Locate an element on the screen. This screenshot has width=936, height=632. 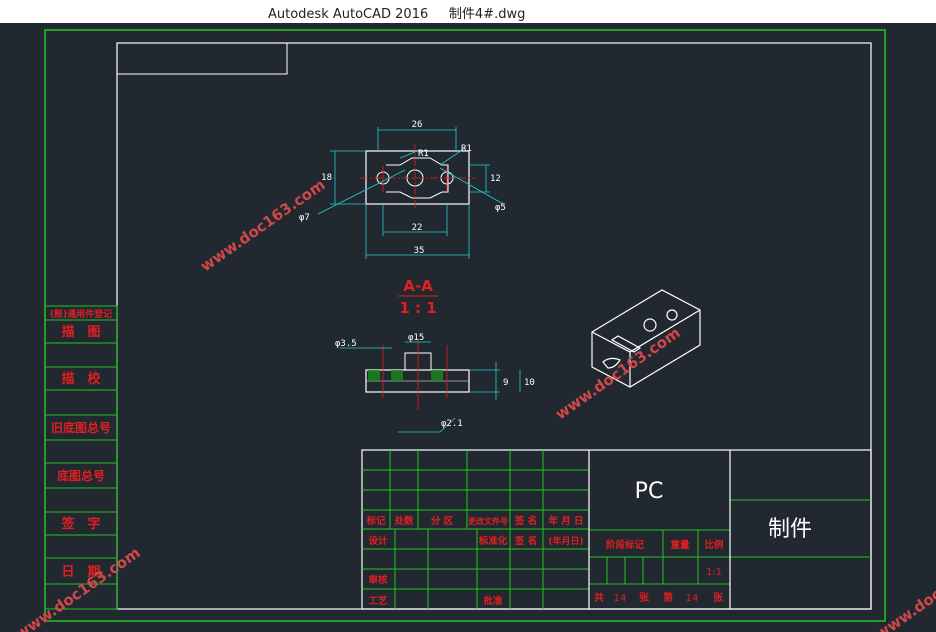
dim-label: 9 is located at coordinates (505, 383).